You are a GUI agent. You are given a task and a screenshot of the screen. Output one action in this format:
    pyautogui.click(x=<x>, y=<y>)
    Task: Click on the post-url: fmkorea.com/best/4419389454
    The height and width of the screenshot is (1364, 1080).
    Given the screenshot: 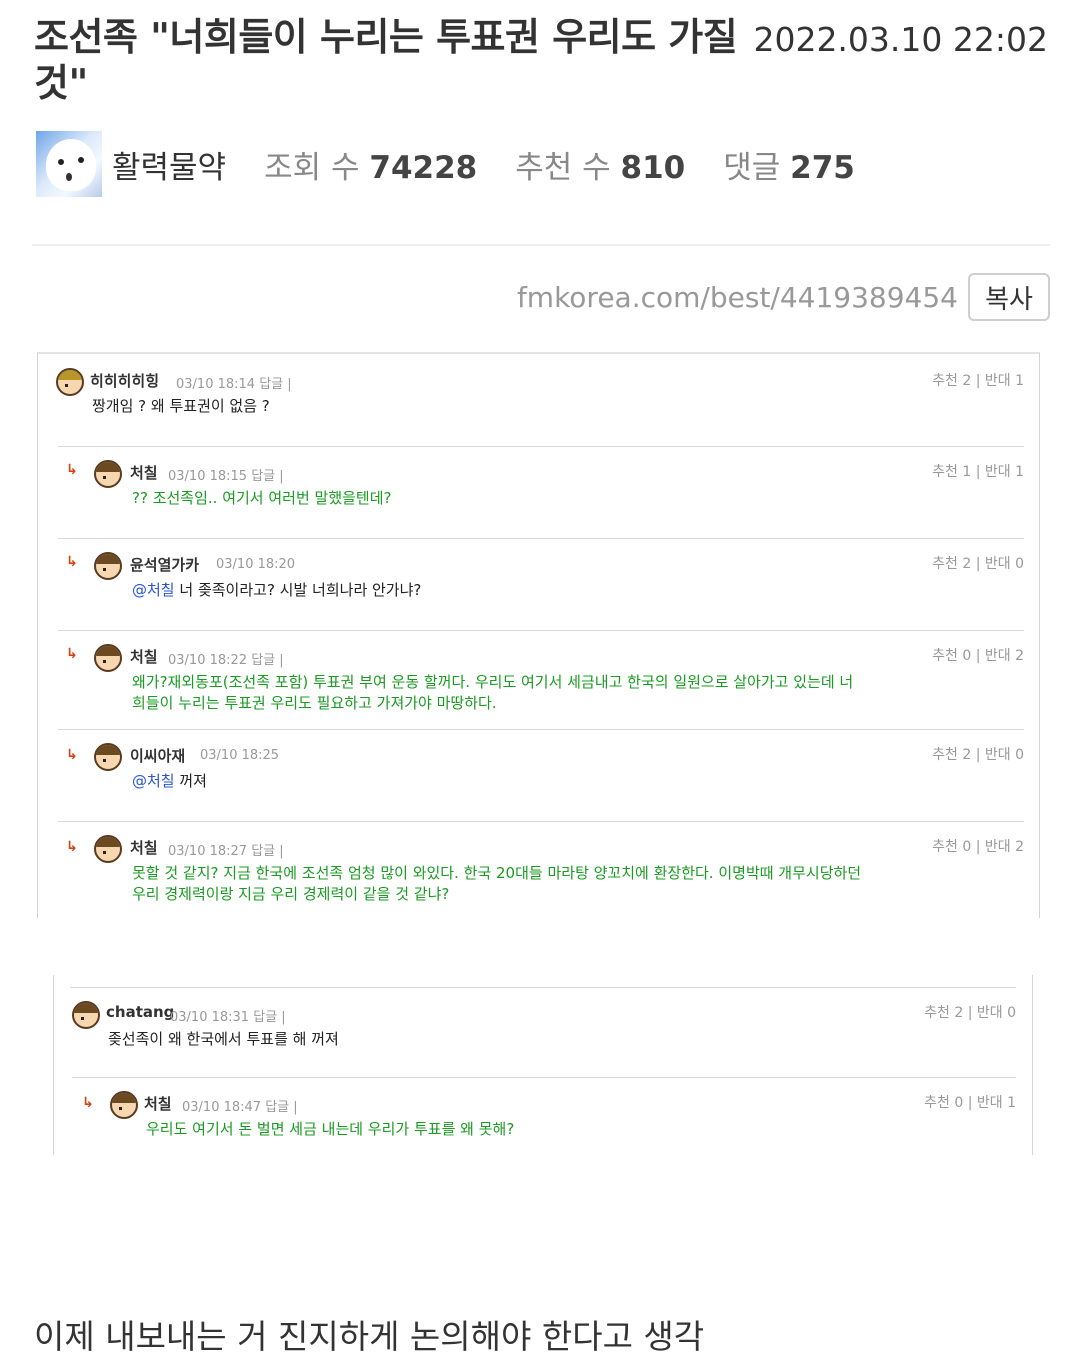 What is the action you would take?
    pyautogui.click(x=737, y=297)
    